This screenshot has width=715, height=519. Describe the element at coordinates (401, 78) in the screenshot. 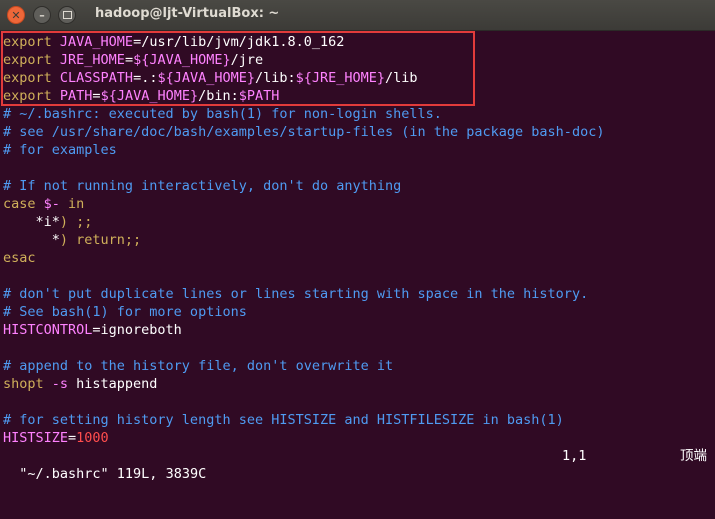

I see `code-token: /lib` at that location.